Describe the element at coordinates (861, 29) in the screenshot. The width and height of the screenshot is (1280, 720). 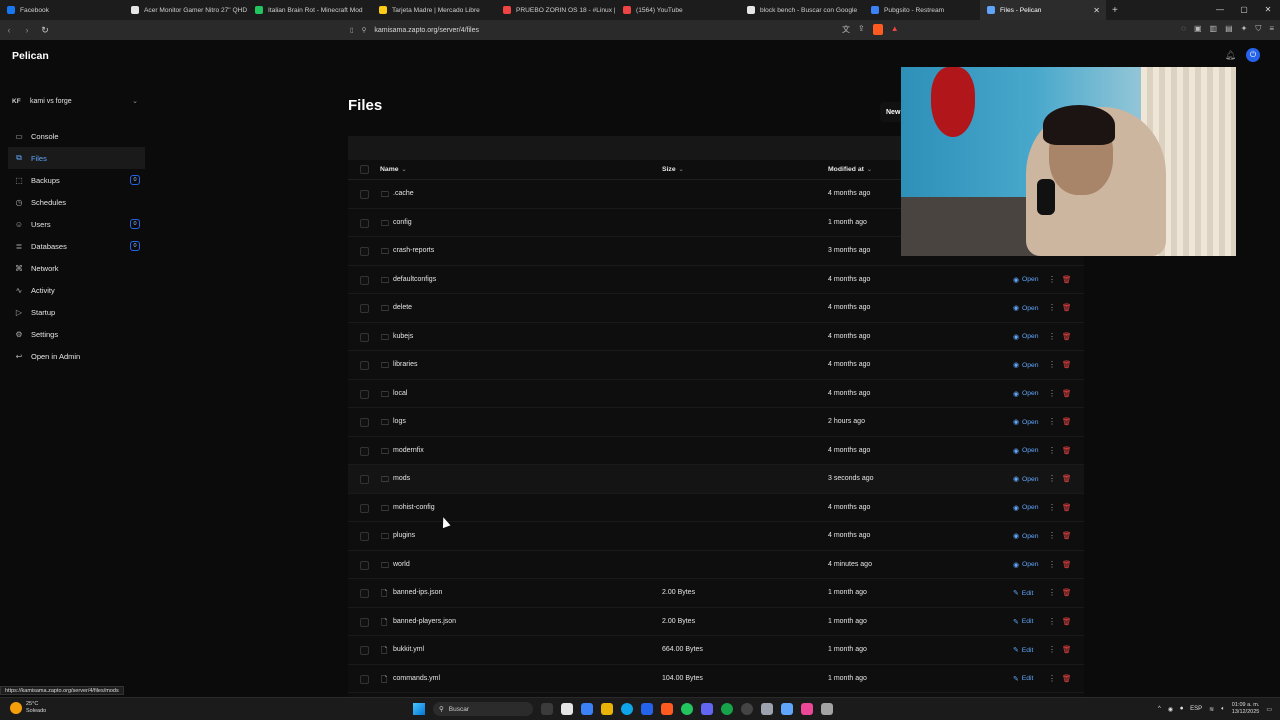
I see `share-icon: ⇪` at that location.